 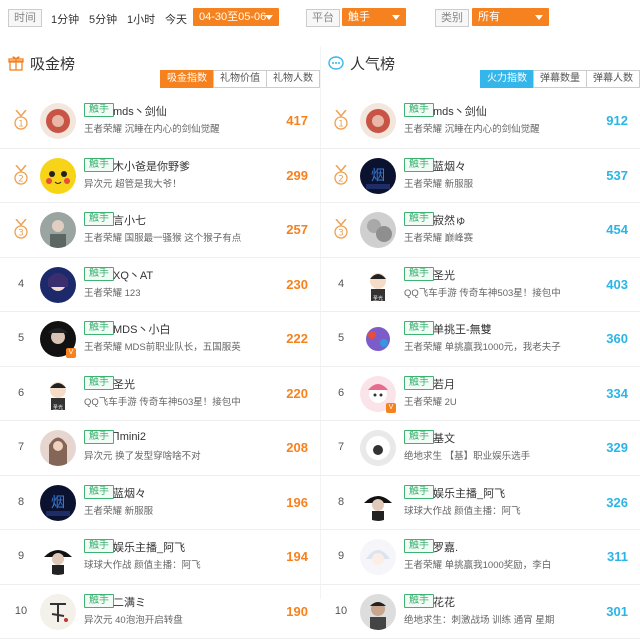 I want to click on ranking-row: 3触手言小七王者荣耀 国服最一骚猴 这个猴子有点257, so click(x=160, y=230).